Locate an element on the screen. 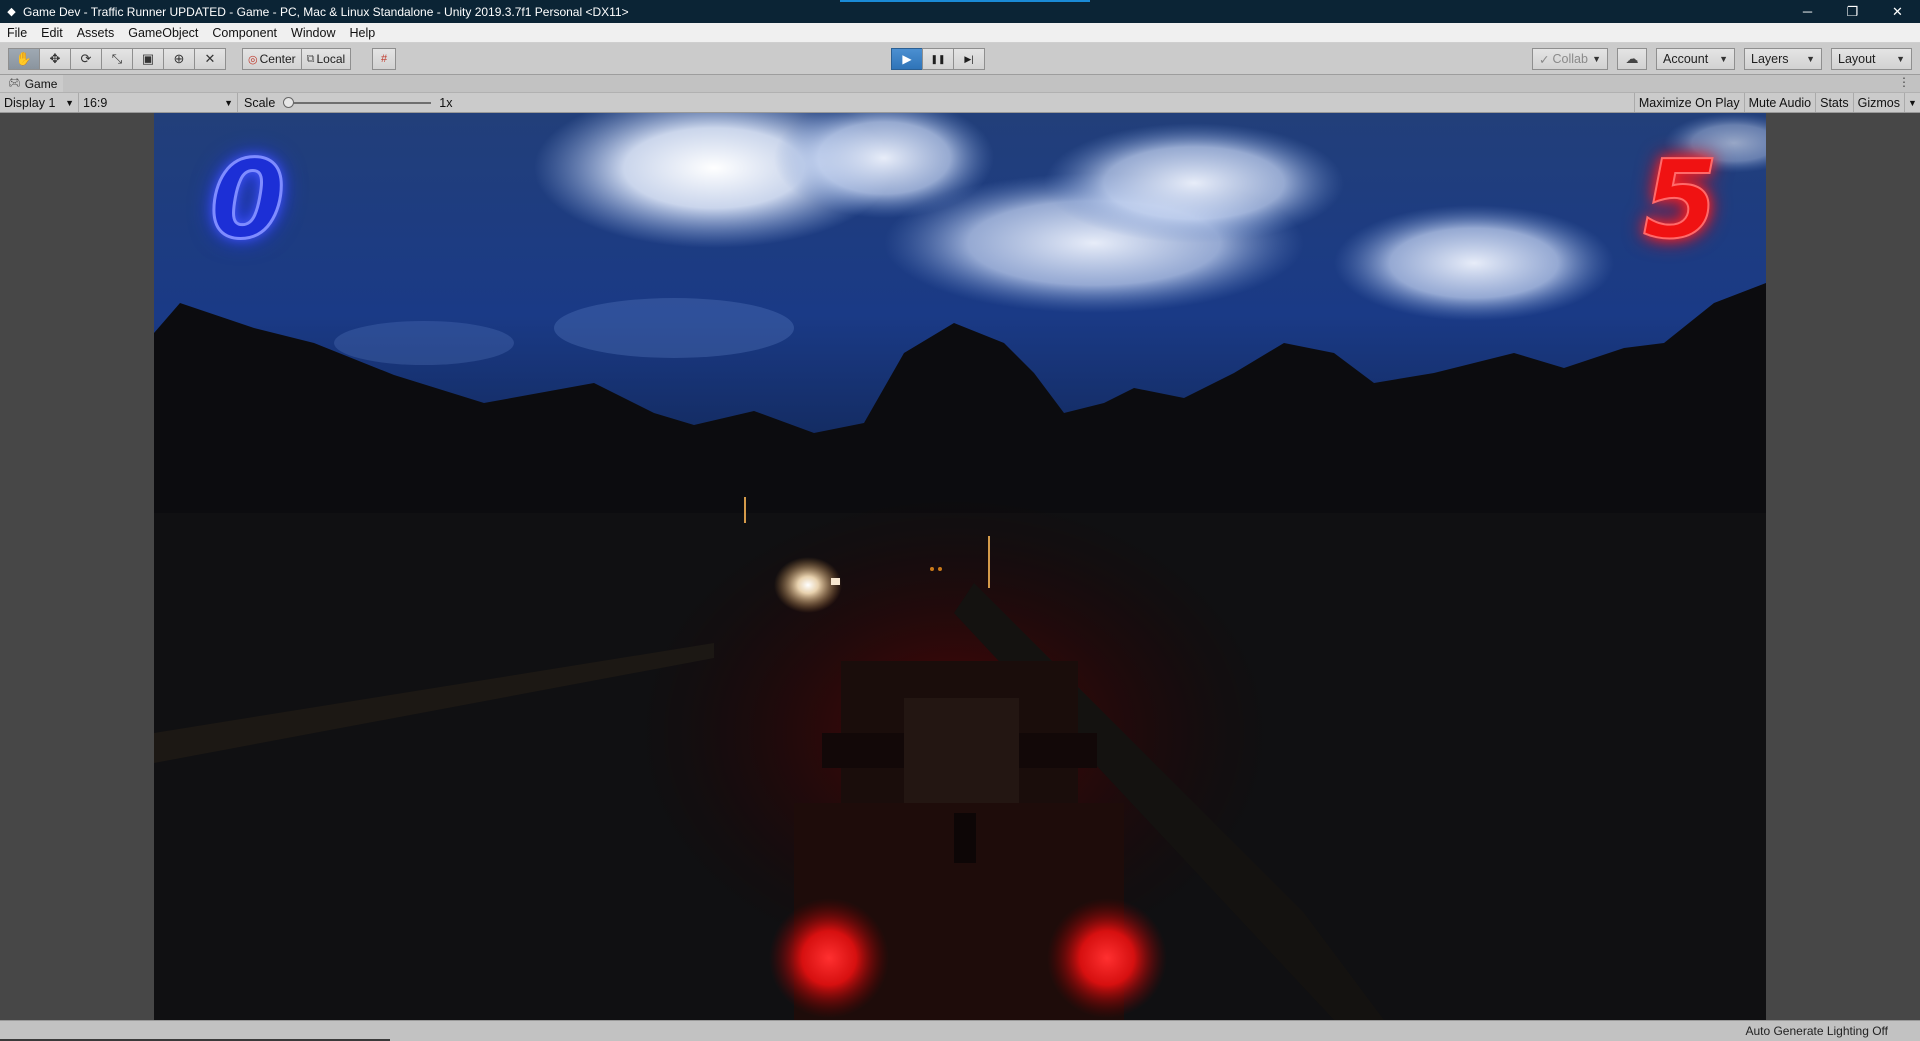 The image size is (1920, 1041). play-icon: ▶ is located at coordinates (907, 59).